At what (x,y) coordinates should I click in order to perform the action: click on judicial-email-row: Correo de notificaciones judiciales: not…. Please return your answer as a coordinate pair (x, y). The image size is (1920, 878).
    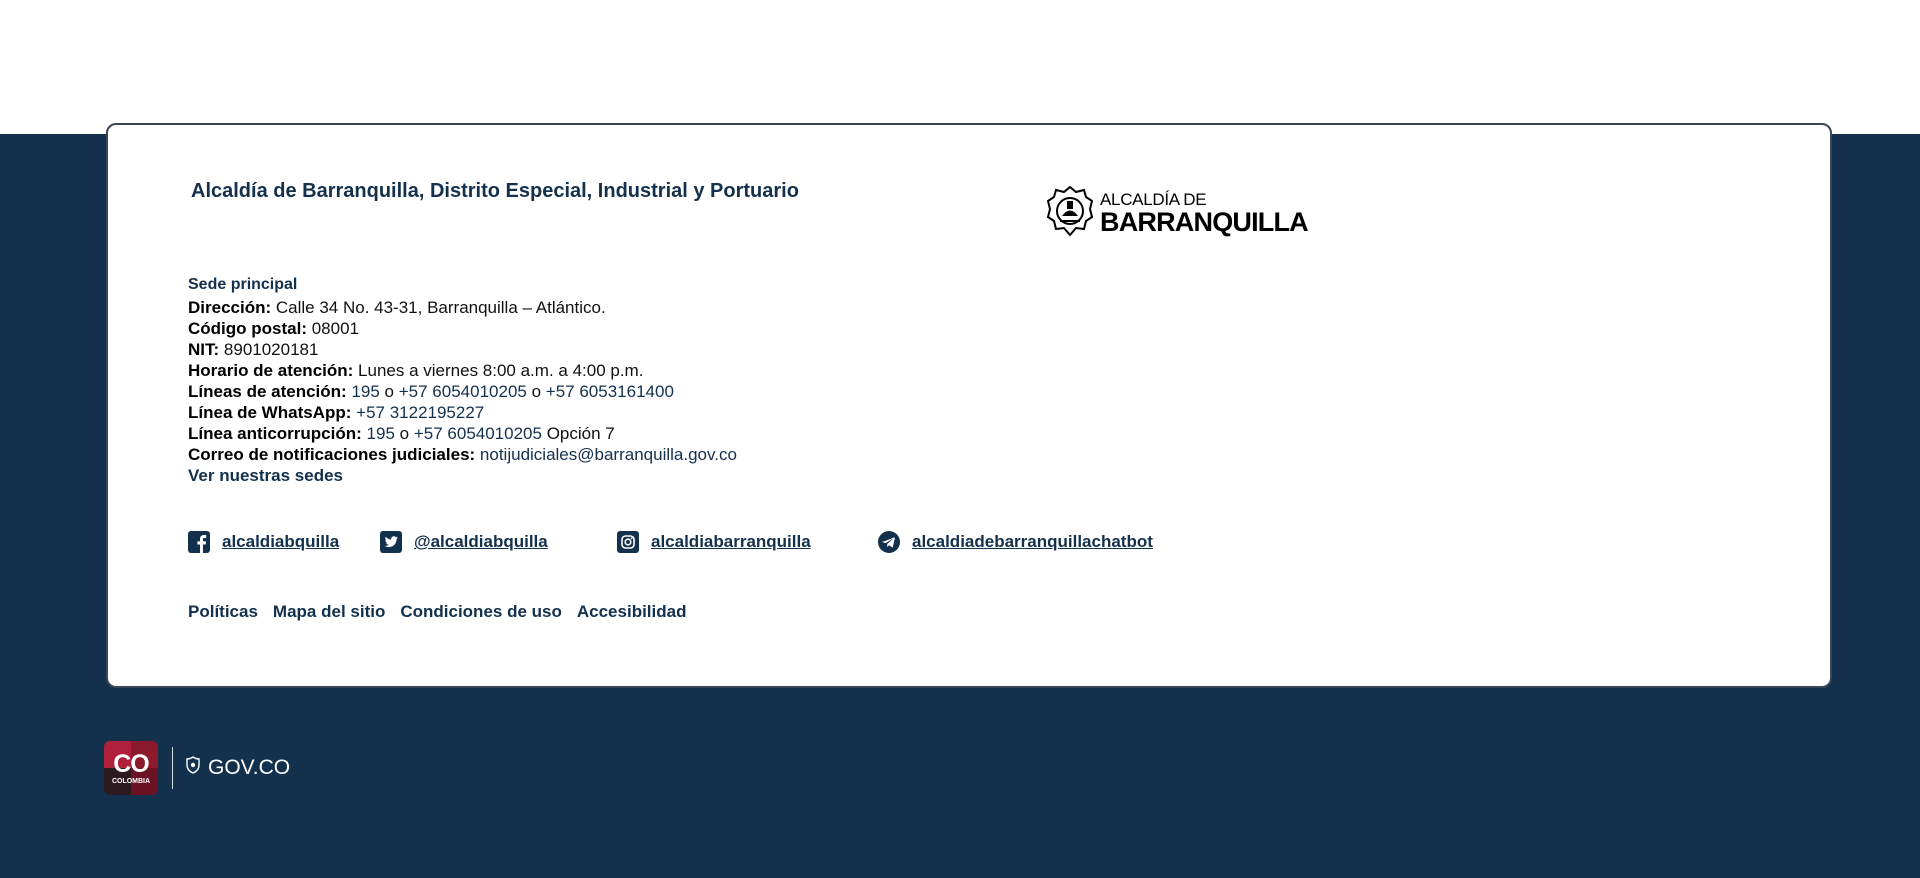
    Looking at the image, I should click on (462, 454).